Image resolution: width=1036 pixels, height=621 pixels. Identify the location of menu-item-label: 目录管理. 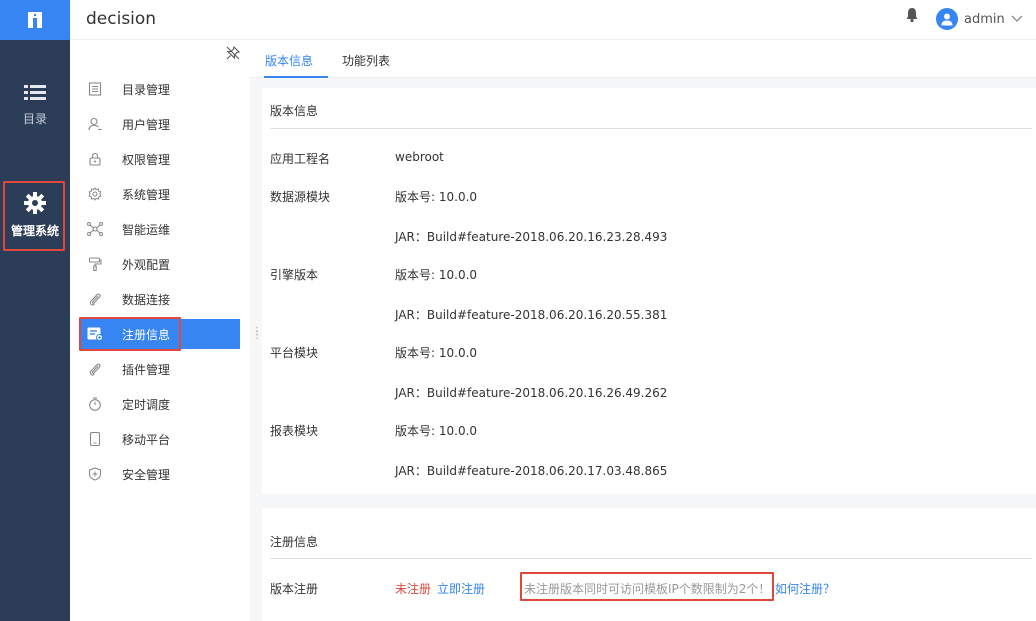
(146, 89).